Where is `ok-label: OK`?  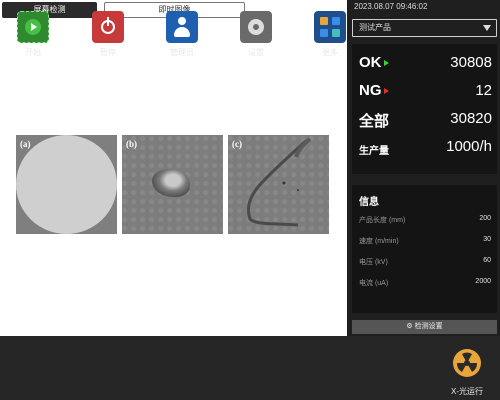
ok-label: OK is located at coordinates (370, 62).